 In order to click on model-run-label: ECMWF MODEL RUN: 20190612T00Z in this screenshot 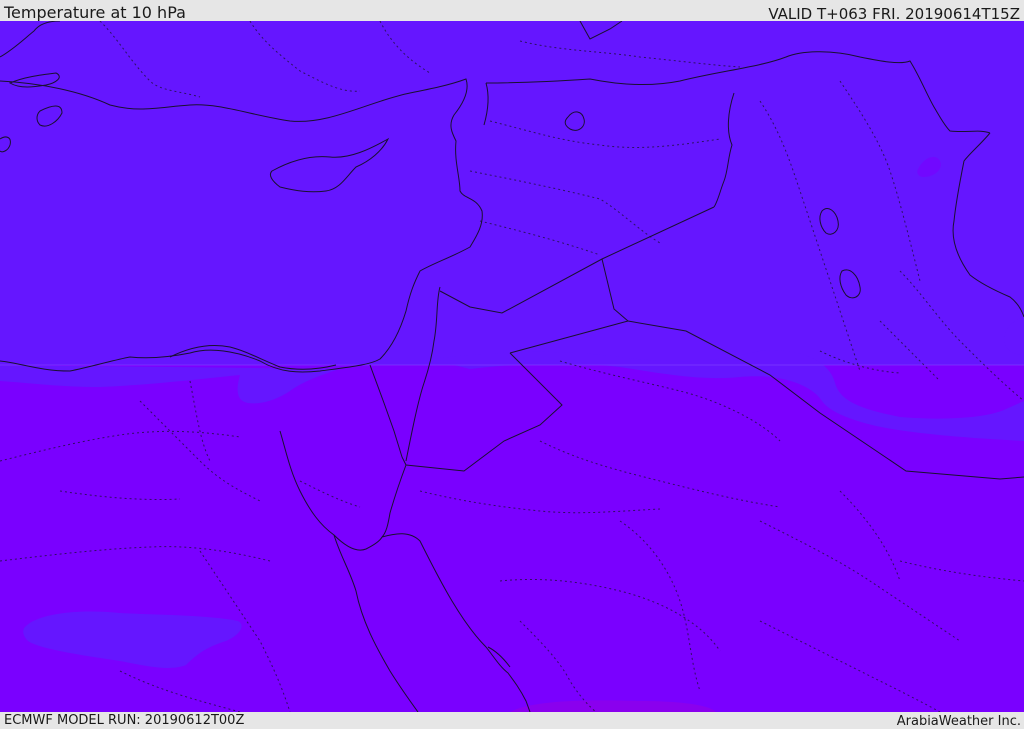, I will do `click(124, 720)`.